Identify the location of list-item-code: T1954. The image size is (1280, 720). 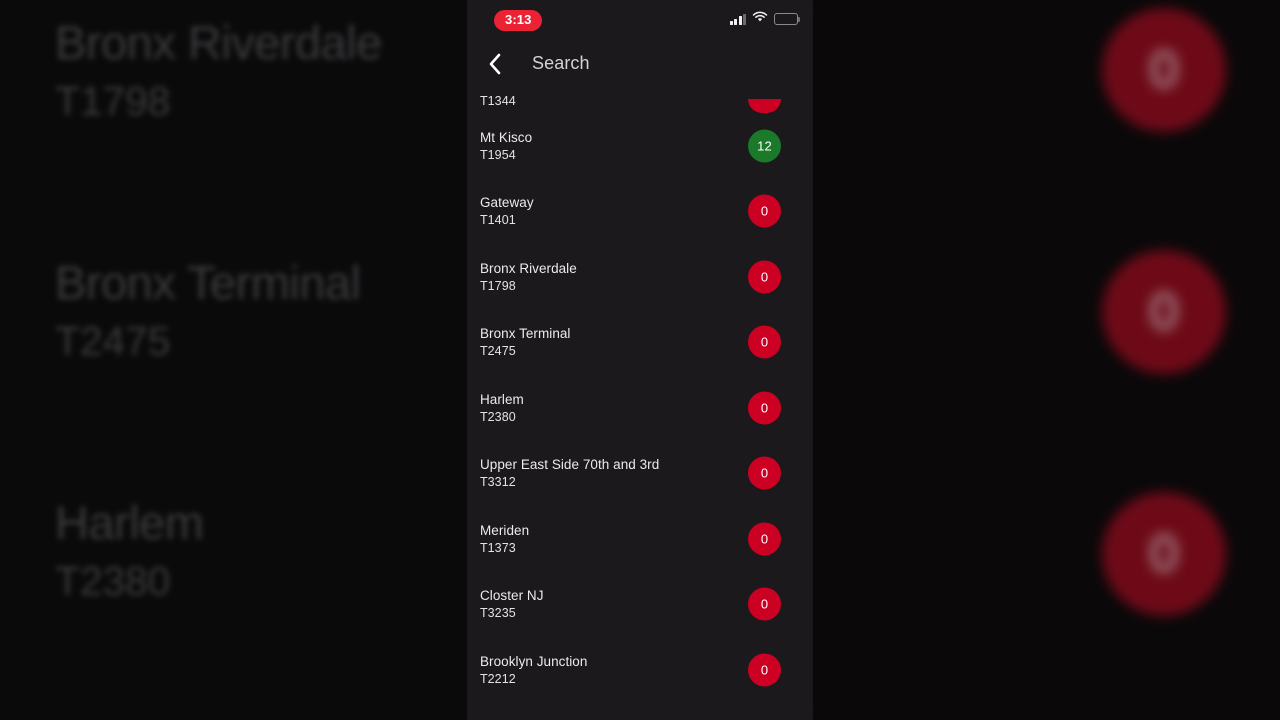
(498, 154).